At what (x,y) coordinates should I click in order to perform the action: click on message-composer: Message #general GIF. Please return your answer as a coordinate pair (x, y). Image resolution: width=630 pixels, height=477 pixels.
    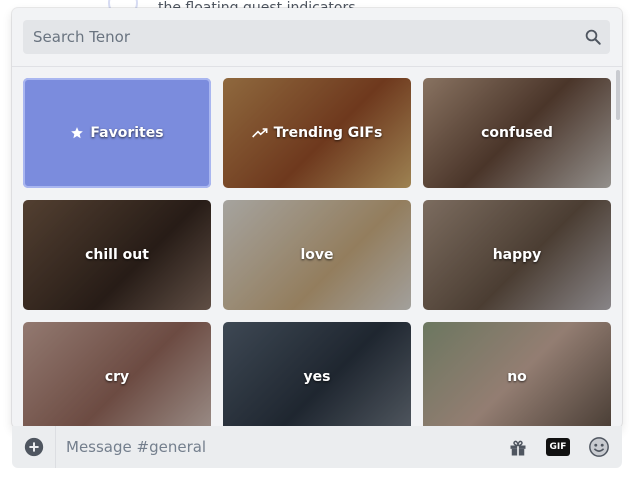
    Looking at the image, I should click on (317, 447).